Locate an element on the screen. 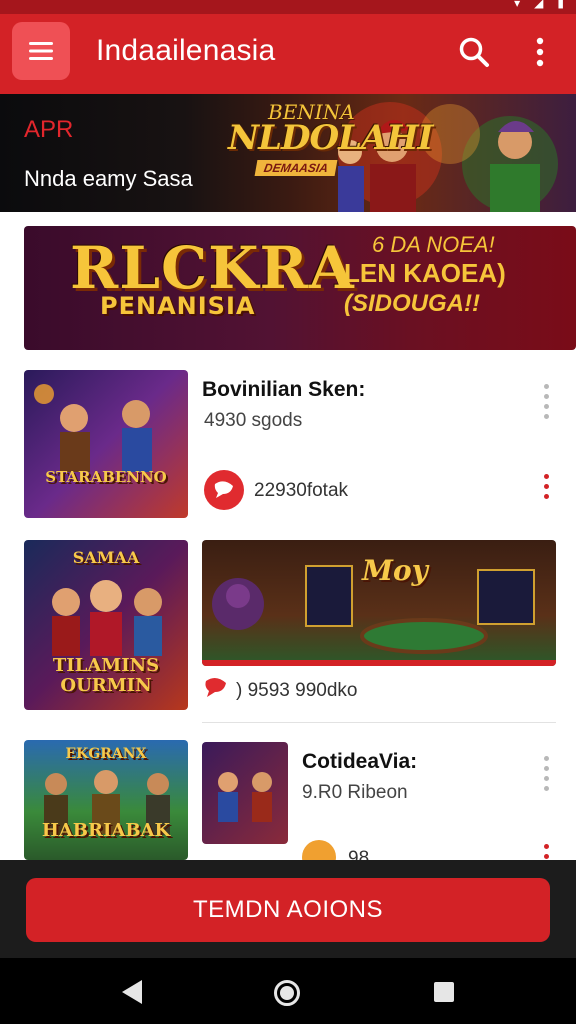 This screenshot has height=1024, width=576. game-subtitle: 4930 sgods is located at coordinates (253, 420).